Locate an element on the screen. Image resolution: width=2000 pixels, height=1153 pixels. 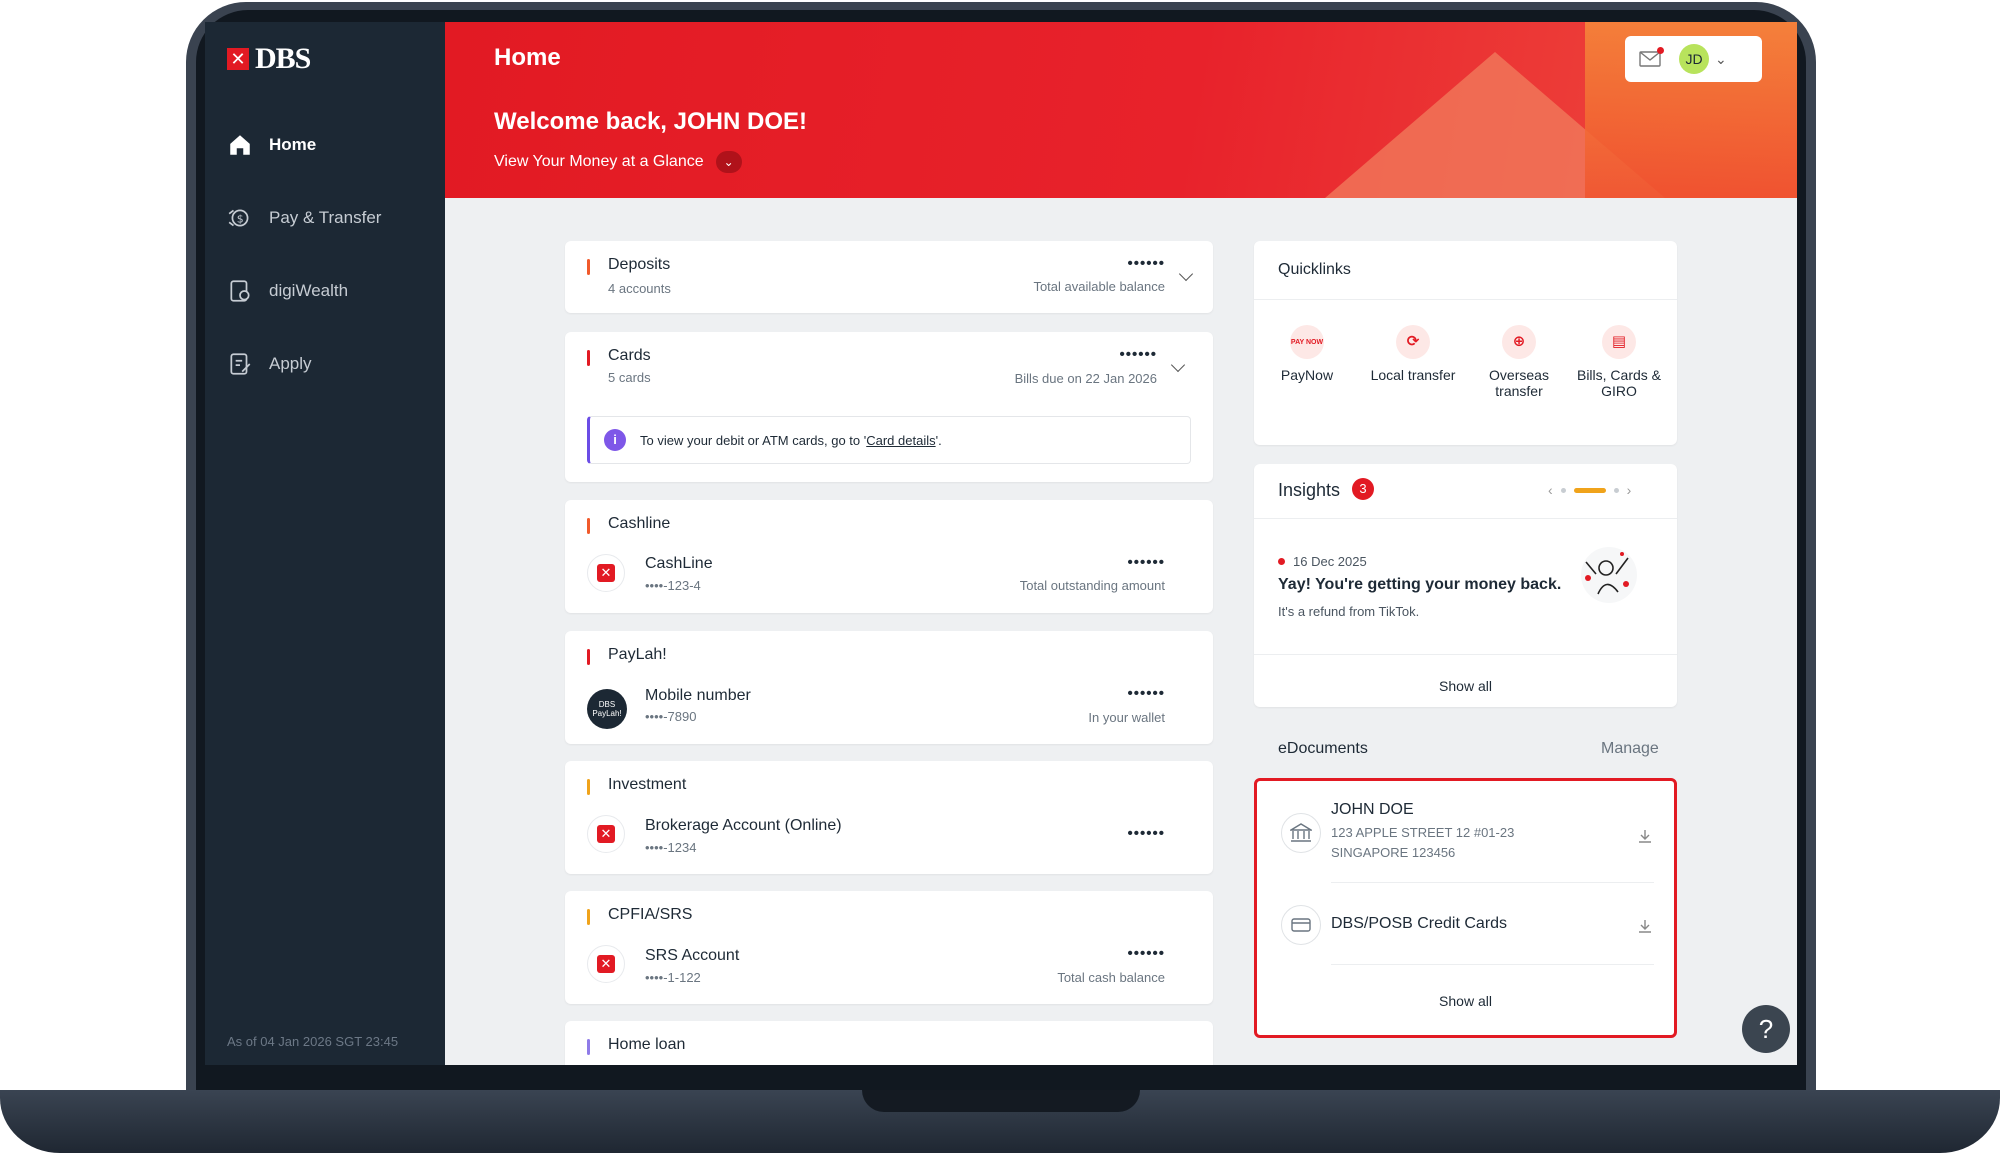
chevron-right-icon: › is located at coordinates (1629, 490).